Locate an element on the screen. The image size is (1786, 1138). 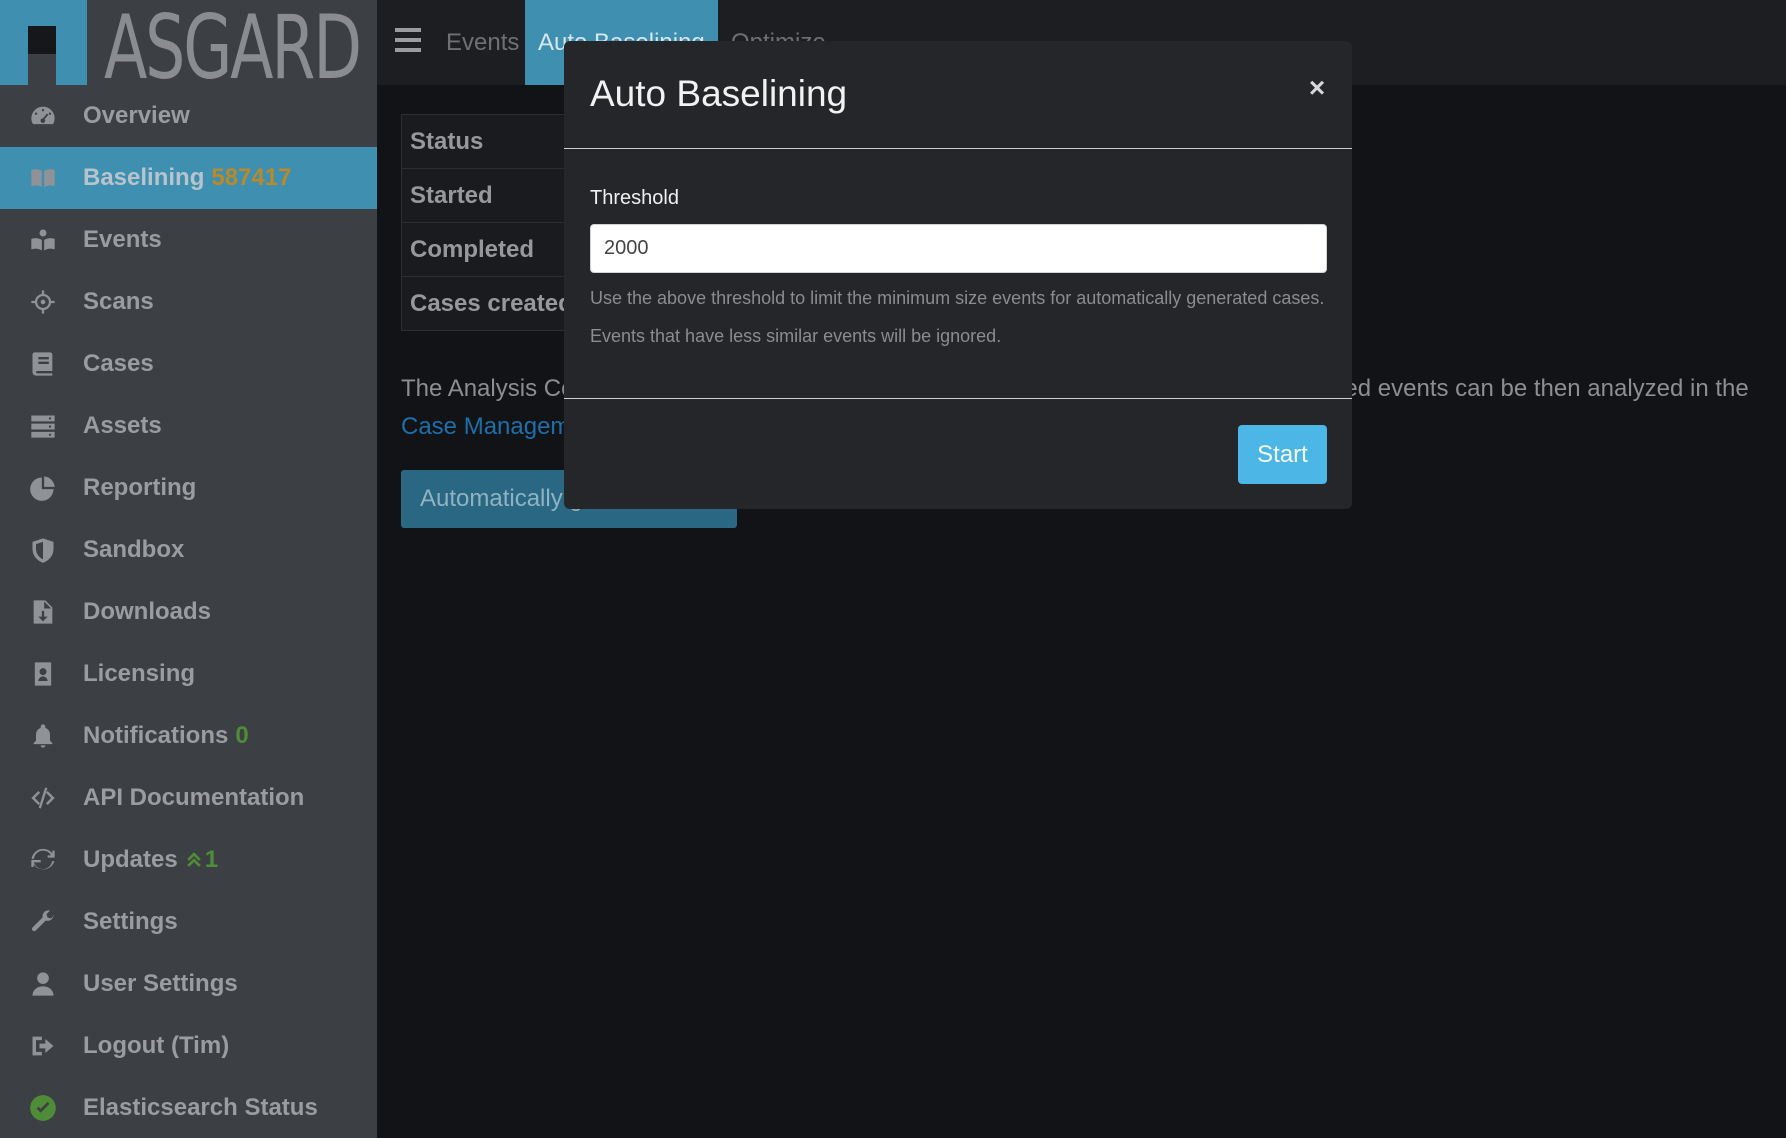
sync-icon is located at coordinates (43, 860).